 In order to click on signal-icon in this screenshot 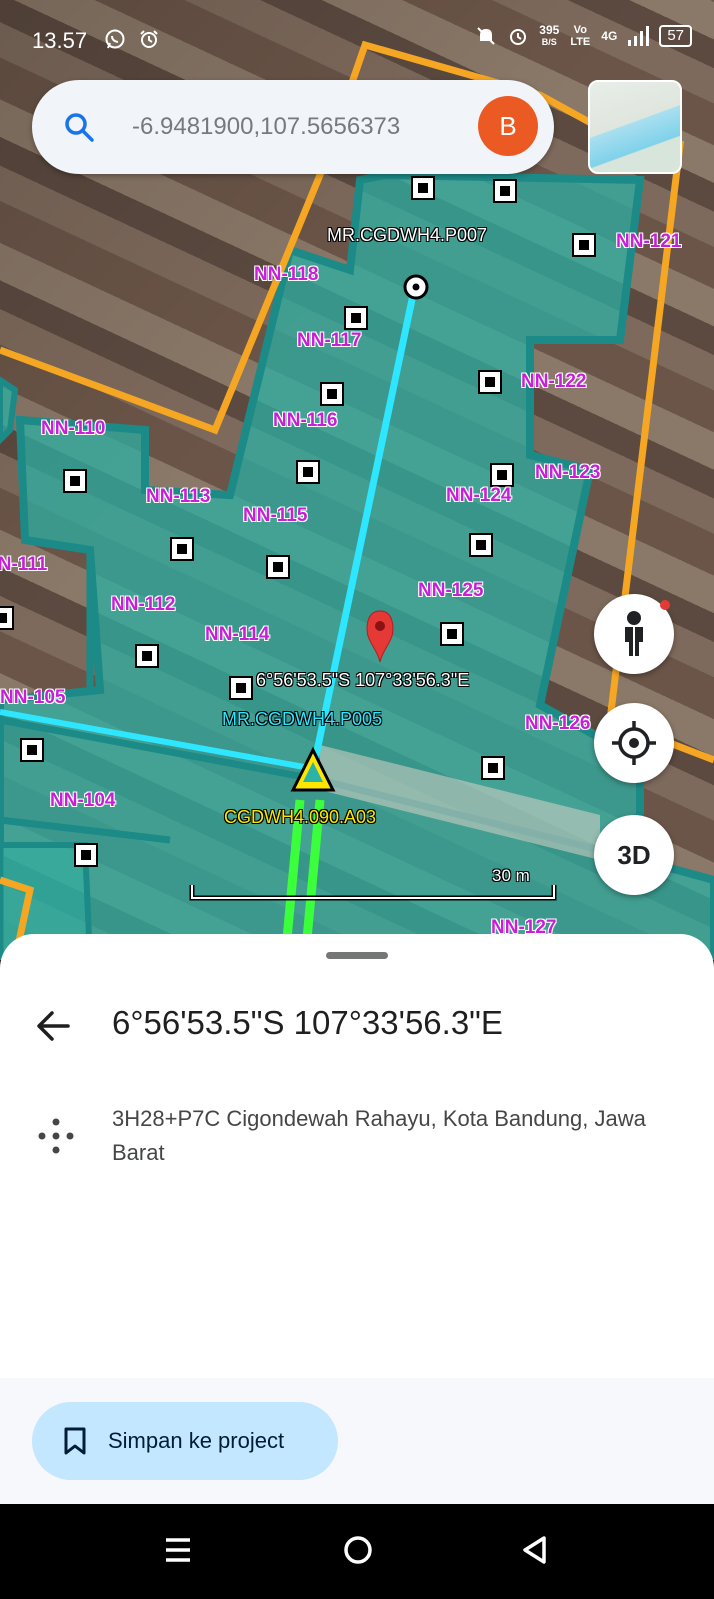, I will do `click(639, 36)`.